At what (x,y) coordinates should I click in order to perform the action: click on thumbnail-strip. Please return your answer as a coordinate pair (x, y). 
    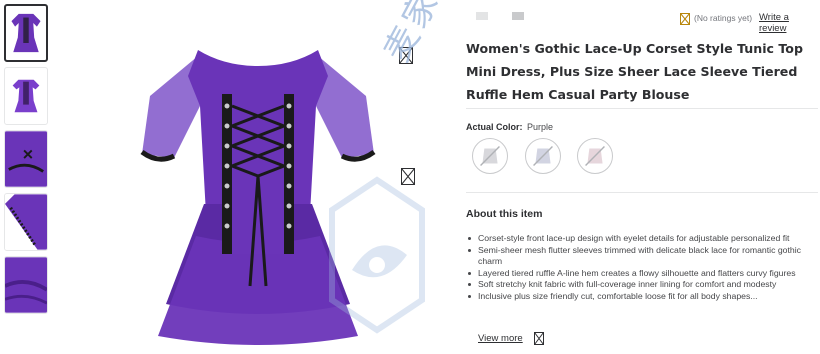
    Looking at the image, I should click on (27, 161).